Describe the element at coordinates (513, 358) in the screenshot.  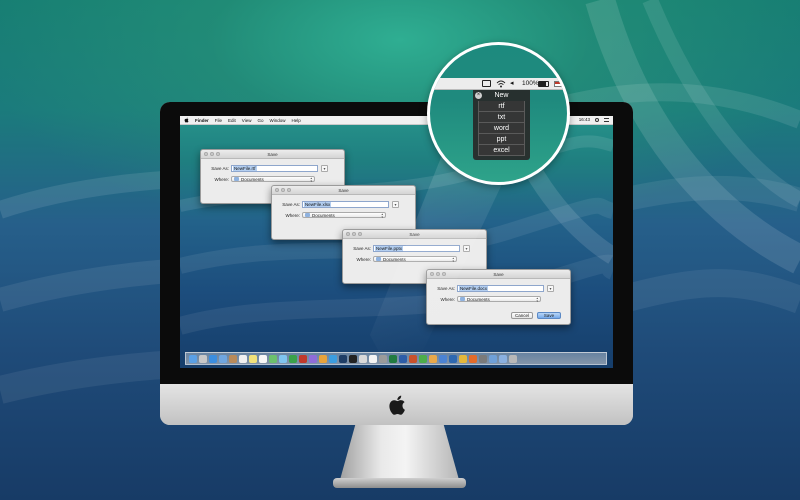
I see `trash-icon` at that location.